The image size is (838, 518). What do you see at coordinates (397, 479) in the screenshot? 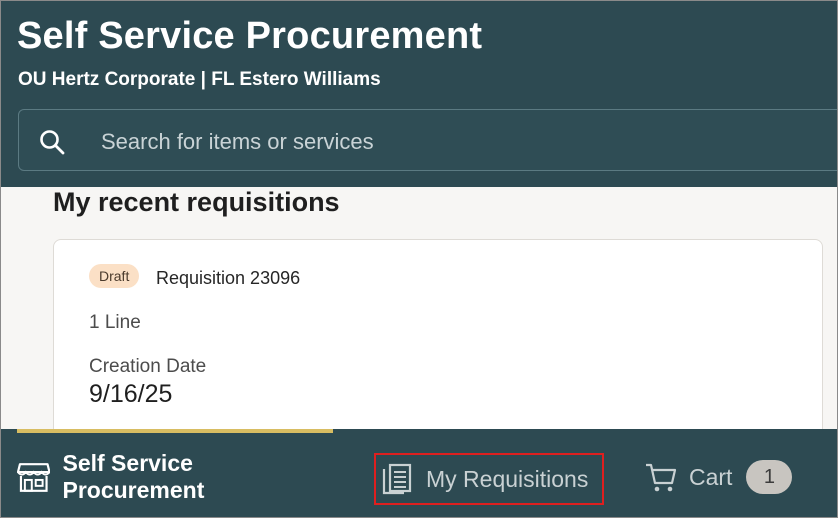
I see `requisitions-list-icon` at bounding box center [397, 479].